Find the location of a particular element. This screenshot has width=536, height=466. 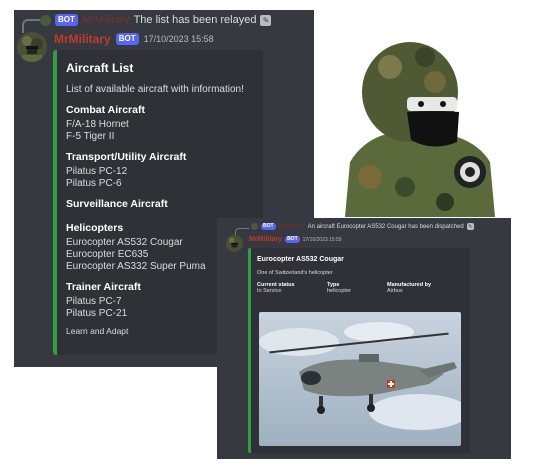

section-title: Surveillance Aircraft is located at coordinates (117, 204).